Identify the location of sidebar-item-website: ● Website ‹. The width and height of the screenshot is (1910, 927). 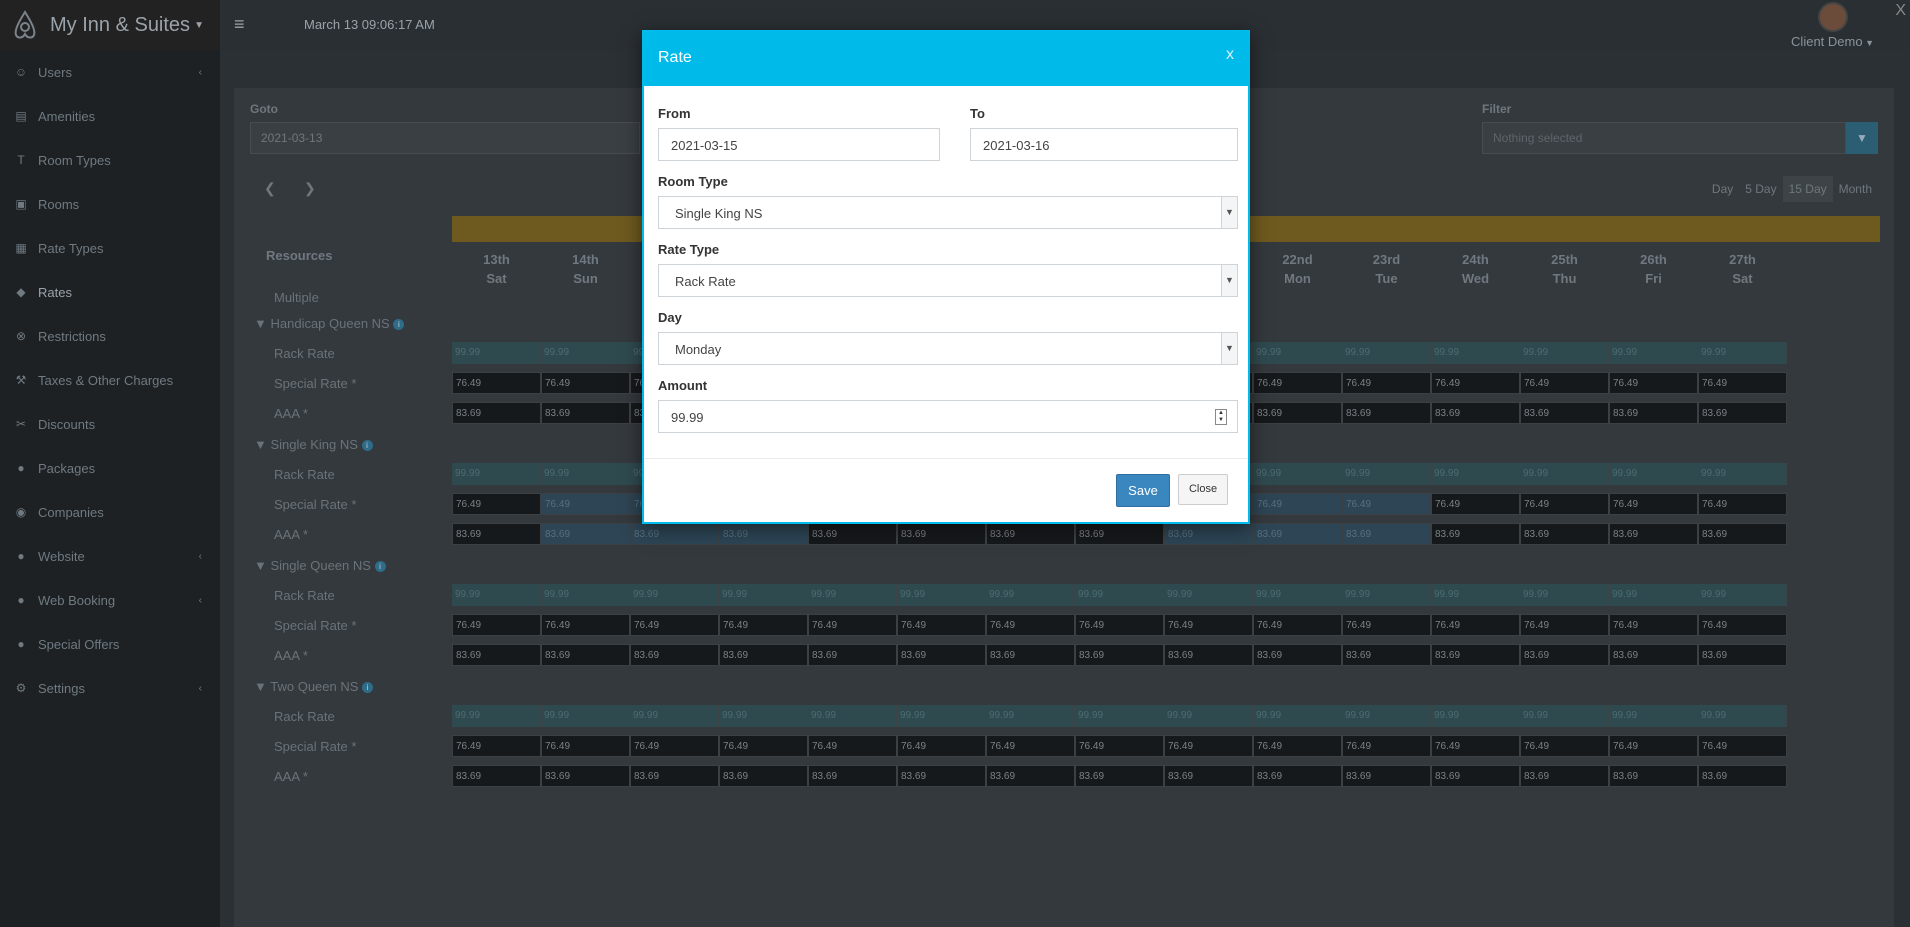
(110, 556).